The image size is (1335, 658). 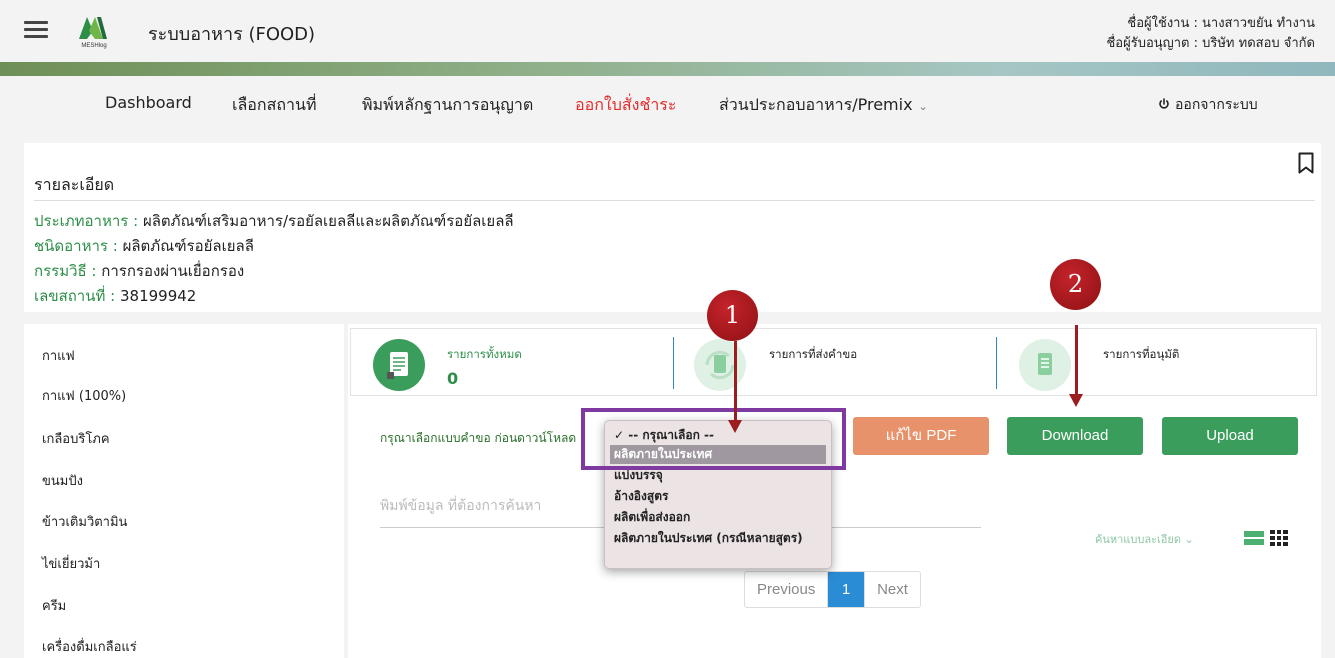 What do you see at coordinates (892, 589) in the screenshot?
I see `pagination-next: Next` at bounding box center [892, 589].